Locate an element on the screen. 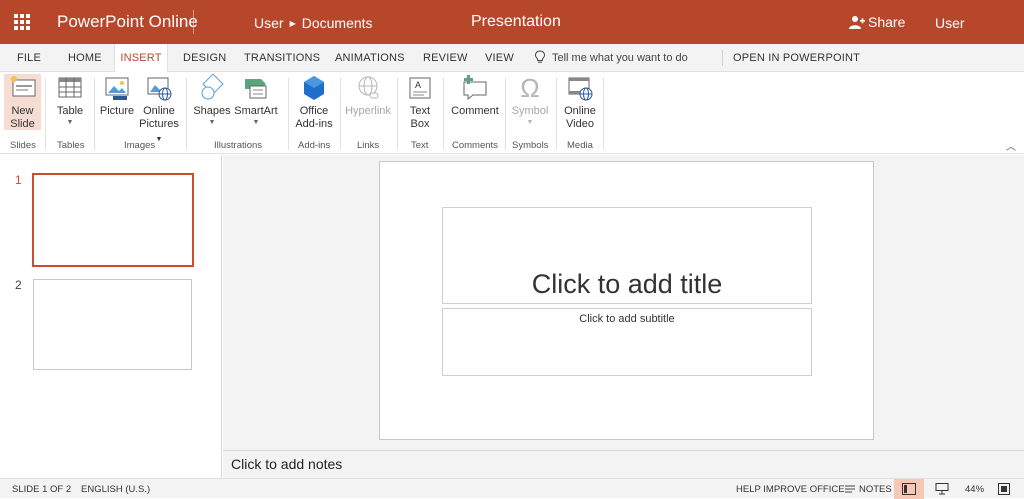  language-status: ENGLISH (U.S.) is located at coordinates (115, 489).